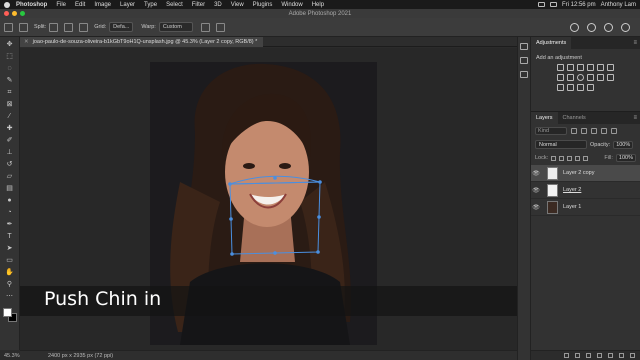 The width and height of the screenshot is (640, 360). What do you see at coordinates (574, 131) in the screenshot?
I see `filter-pixel-icon` at bounding box center [574, 131].